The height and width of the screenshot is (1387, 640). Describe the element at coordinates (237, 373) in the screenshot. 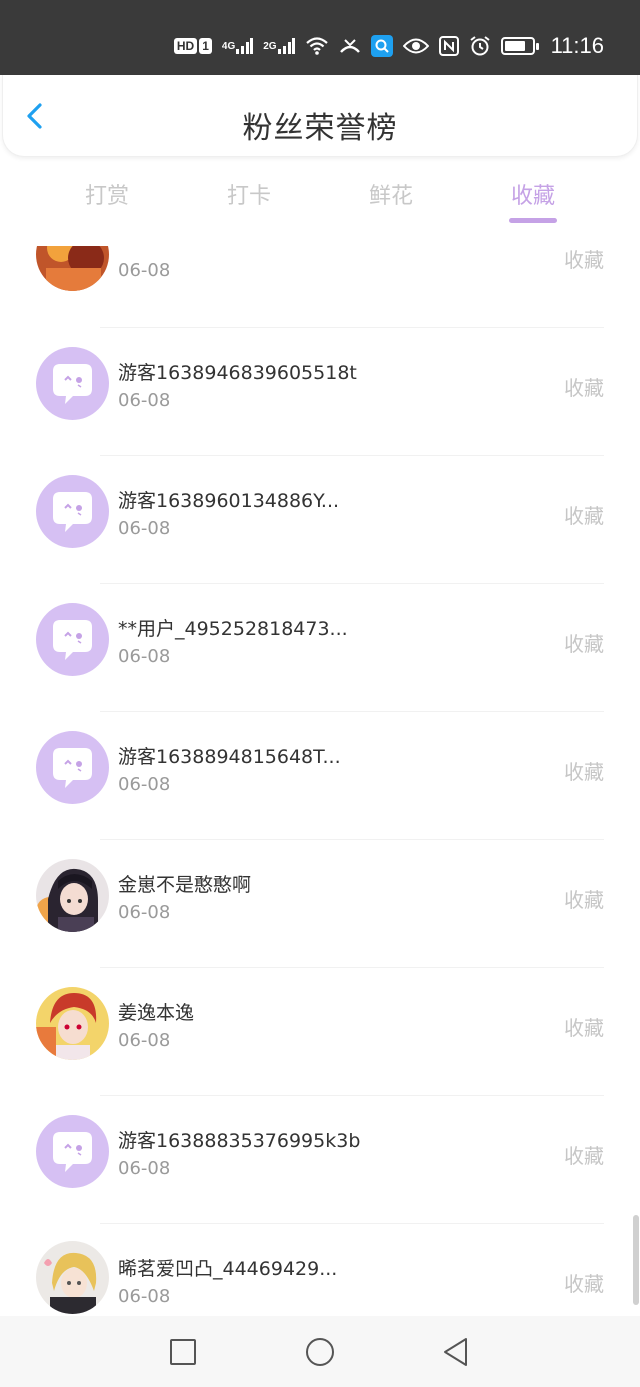

I see `list-item-name: 游客1638946839605518t` at that location.